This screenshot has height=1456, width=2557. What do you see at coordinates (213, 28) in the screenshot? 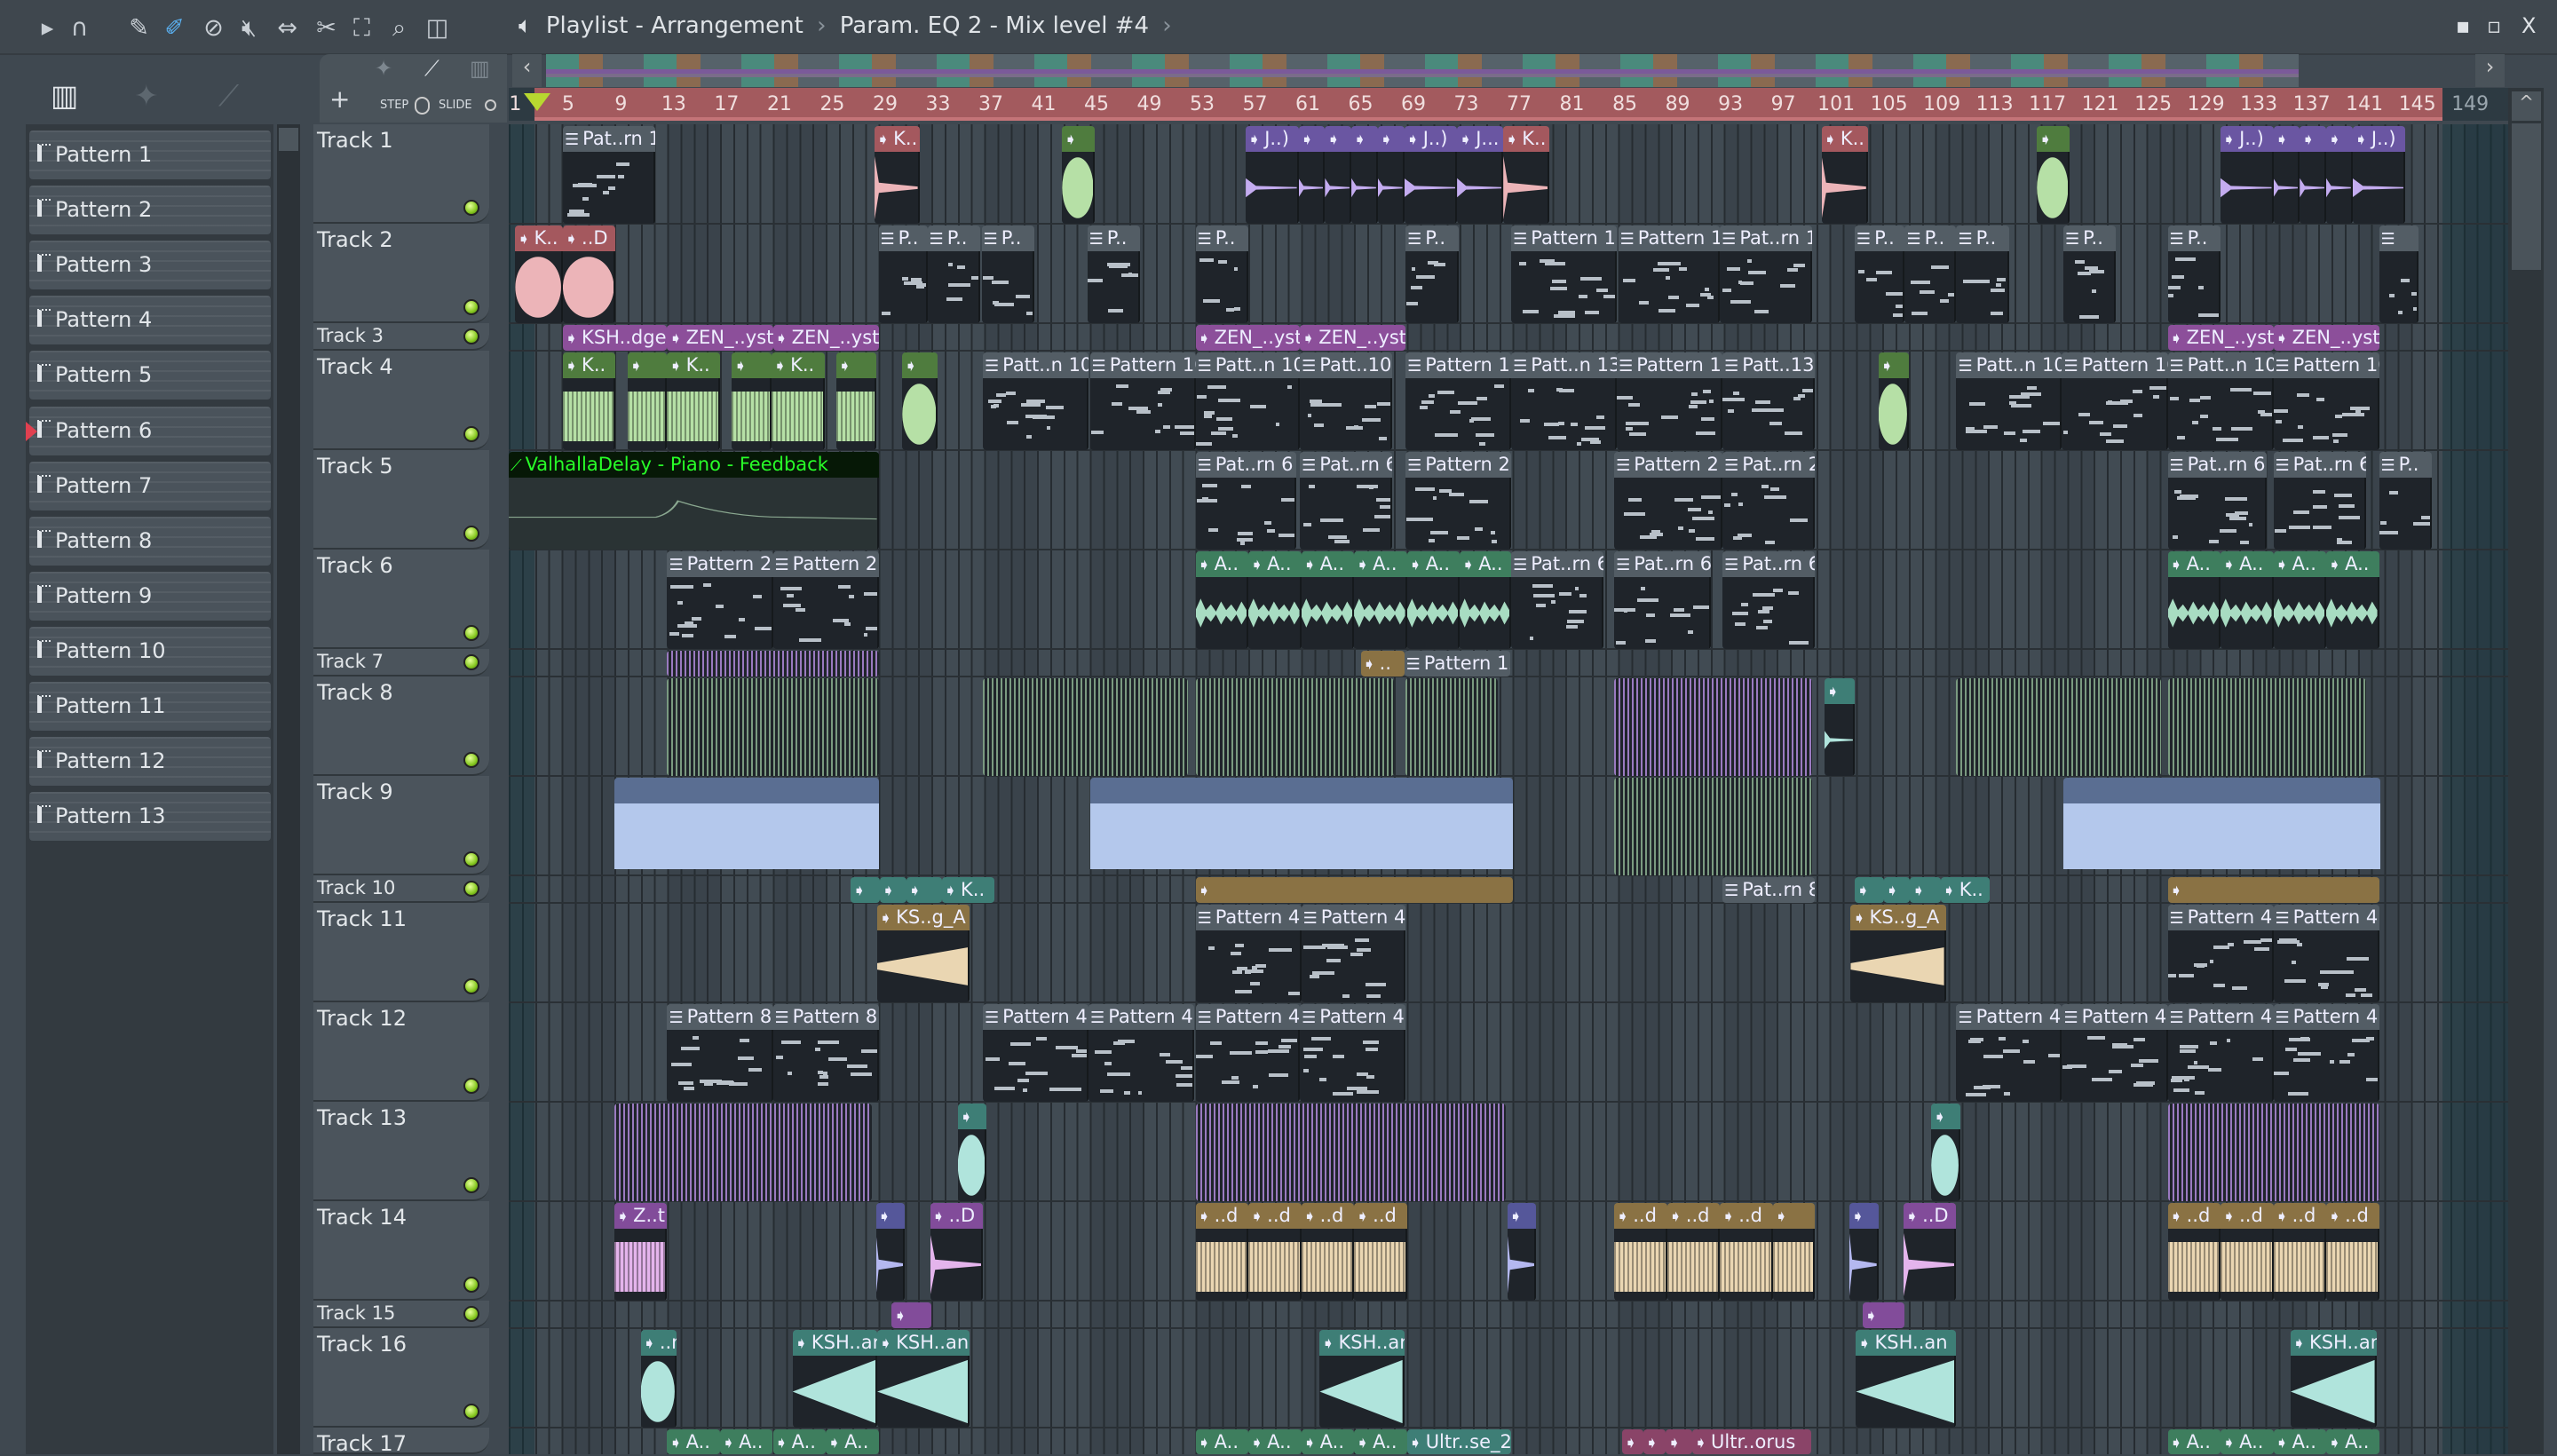
I see `delete-icon: ⊘` at bounding box center [213, 28].